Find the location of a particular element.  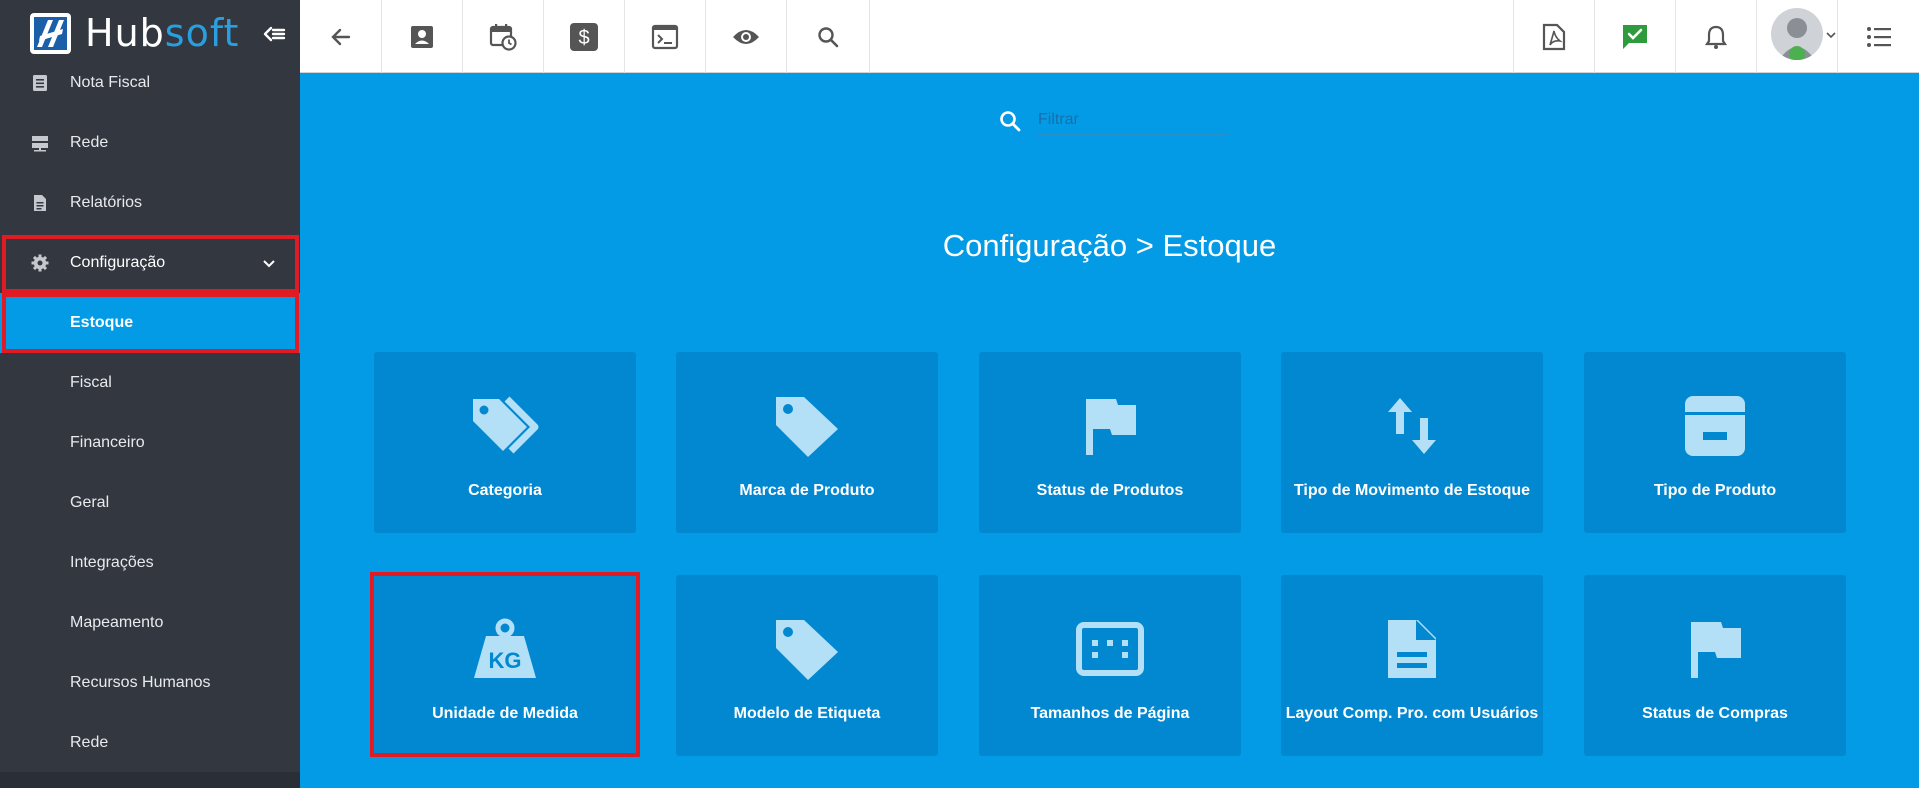

sidebar-item-recursos-humanos: Recursos Humanos is located at coordinates (150, 683).